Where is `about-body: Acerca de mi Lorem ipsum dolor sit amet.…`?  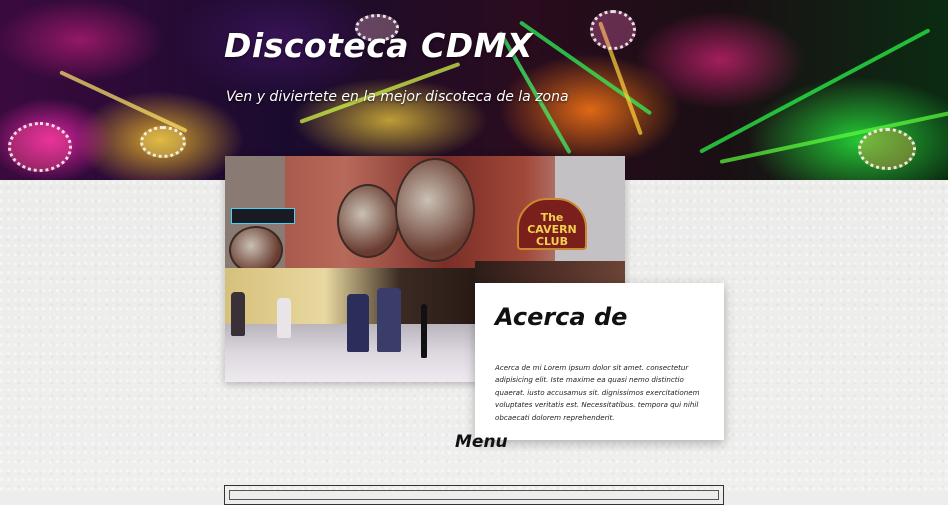 about-body: Acerca de mi Lorem ipsum dolor sit amet.… is located at coordinates (597, 392).